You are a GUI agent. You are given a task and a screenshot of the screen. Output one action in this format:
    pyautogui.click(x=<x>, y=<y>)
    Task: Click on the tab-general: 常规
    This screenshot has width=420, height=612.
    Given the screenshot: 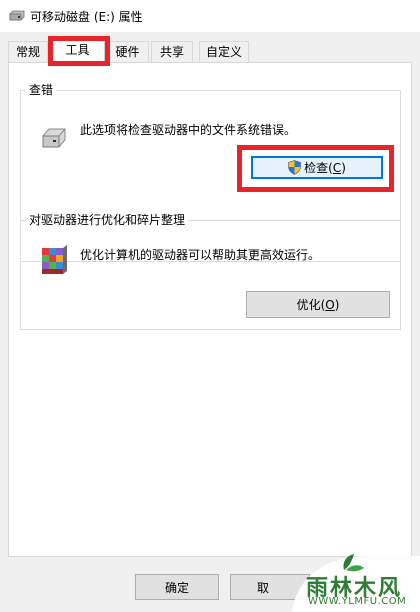 What is the action you would take?
    pyautogui.click(x=28, y=51)
    